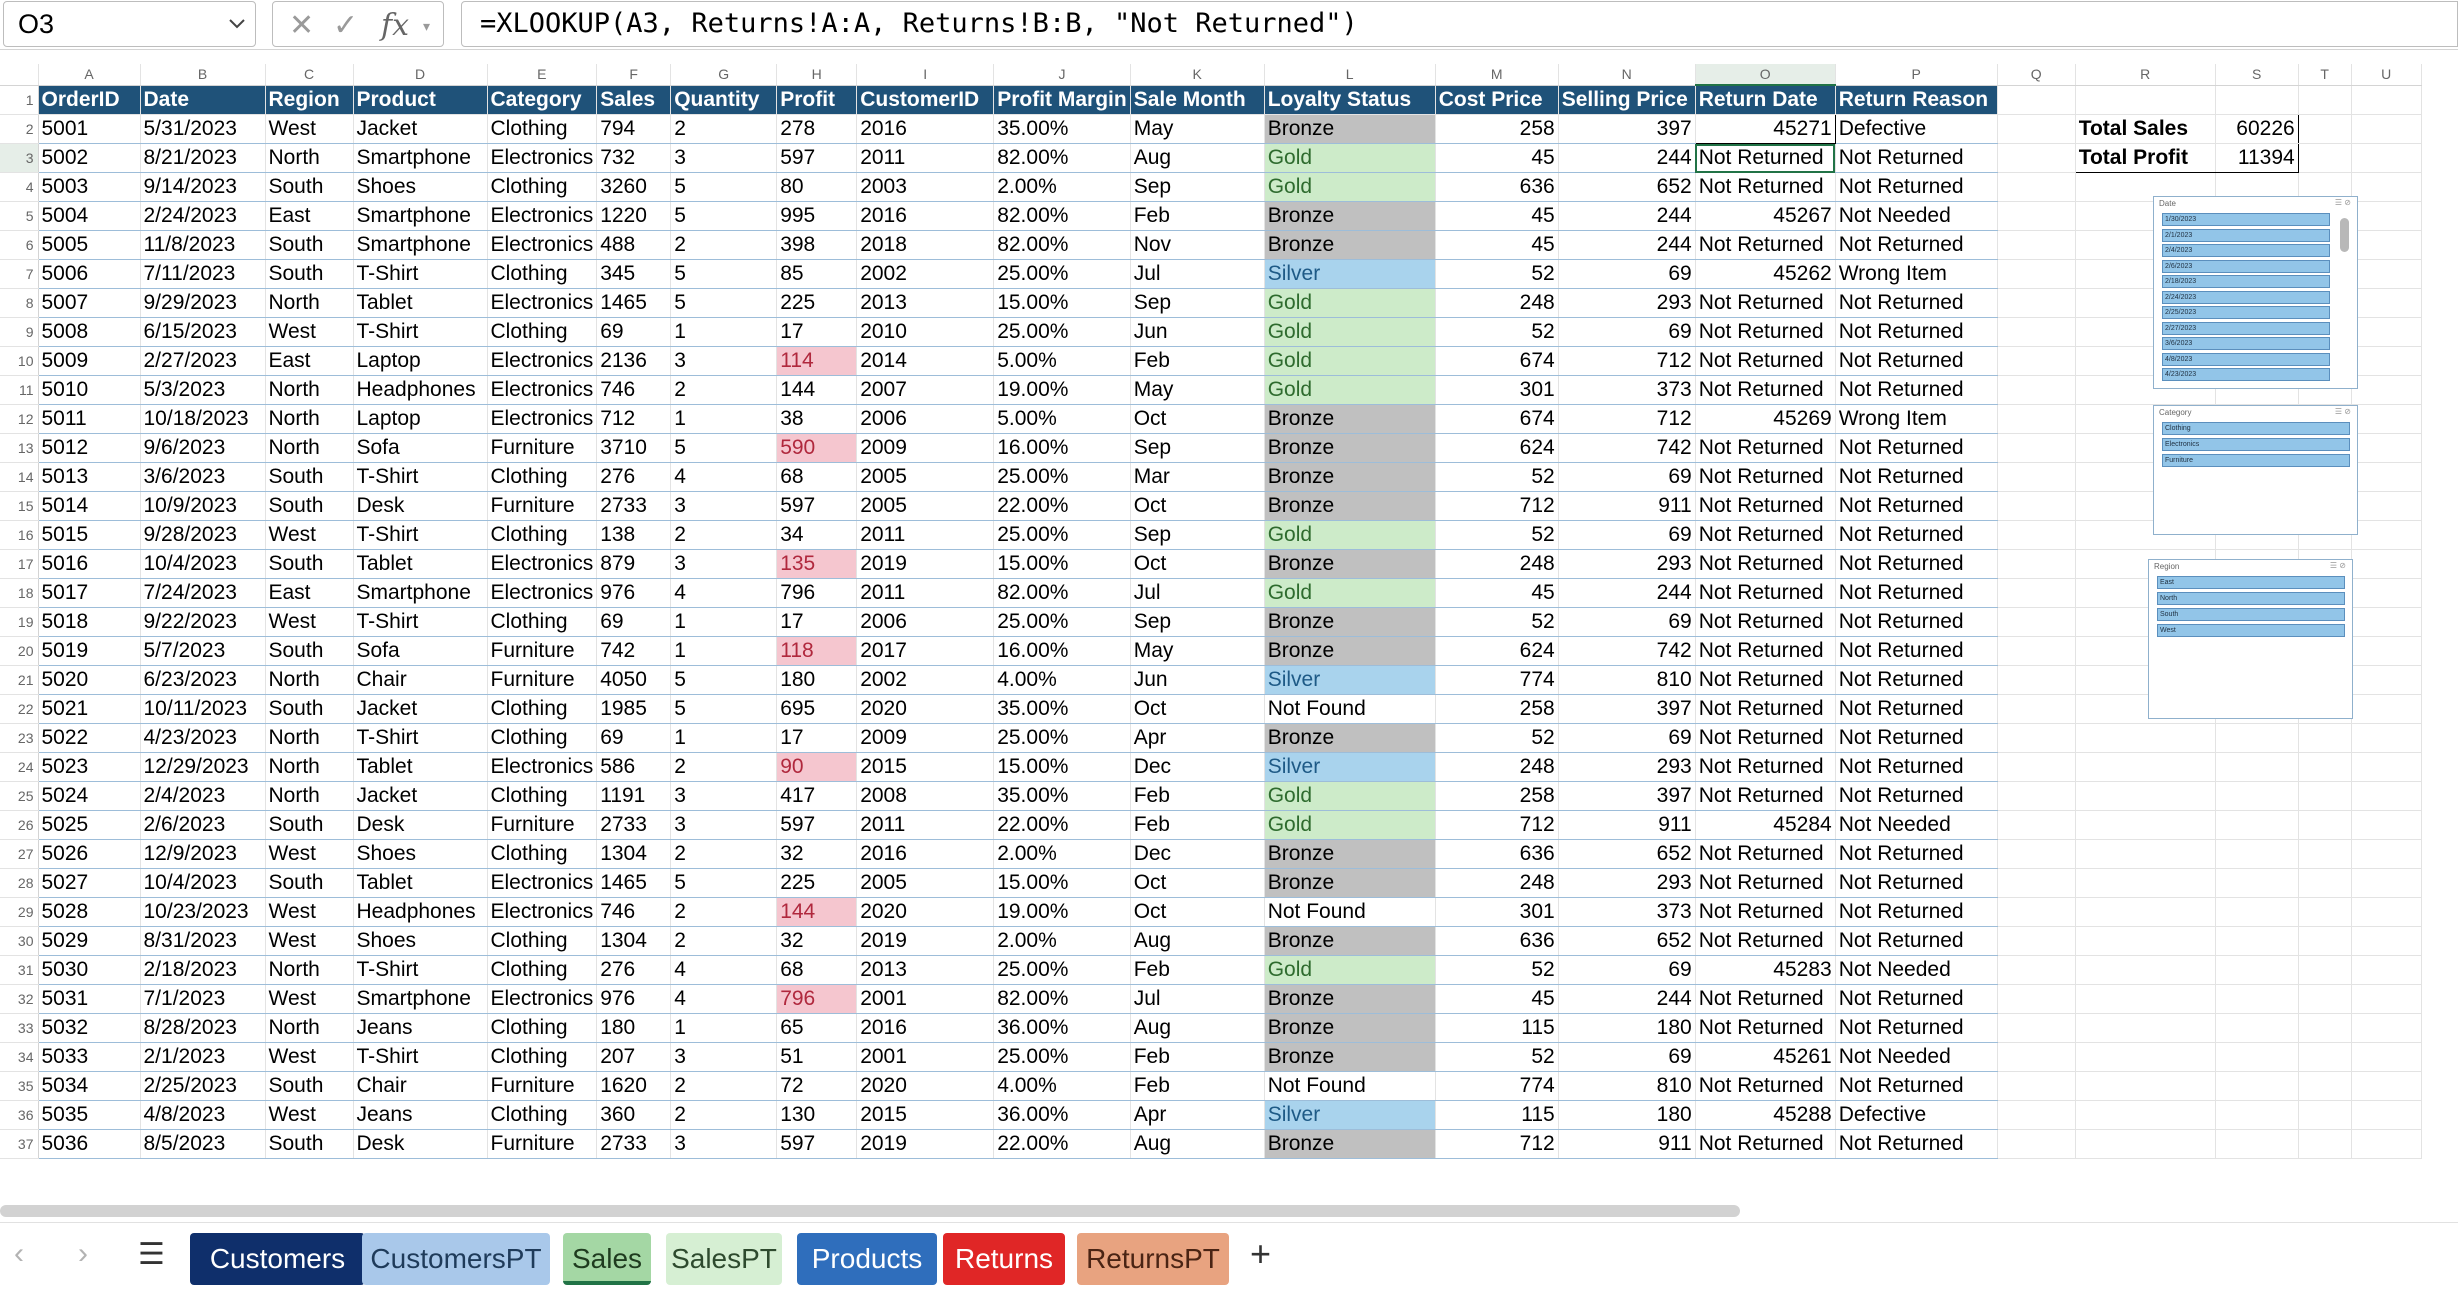 This screenshot has height=1291, width=2458. Describe the element at coordinates (1197, 854) in the screenshot. I see `sale-month-cell: Dec` at that location.